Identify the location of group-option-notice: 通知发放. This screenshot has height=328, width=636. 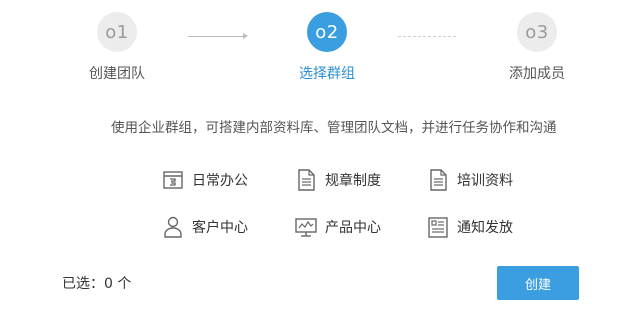
(470, 227).